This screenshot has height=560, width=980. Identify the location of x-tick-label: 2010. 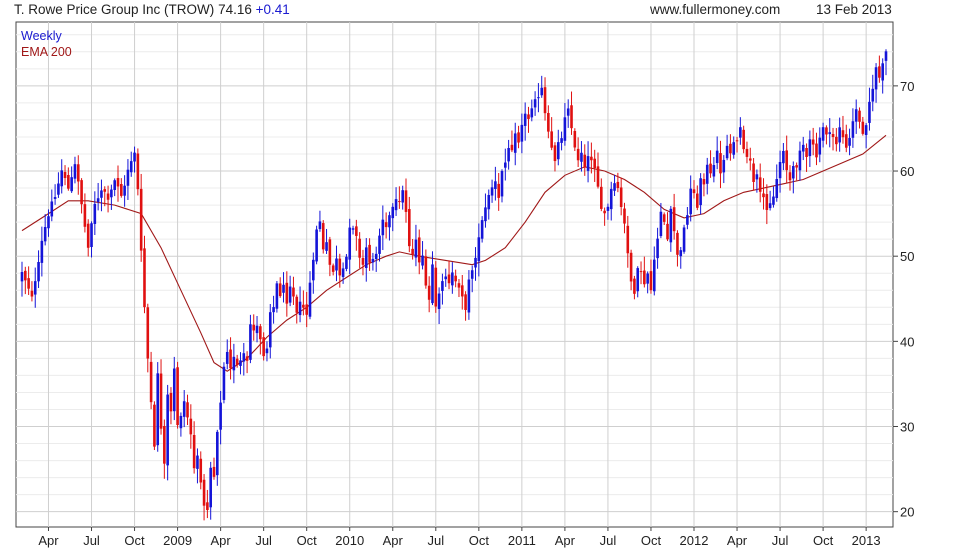
(349, 540).